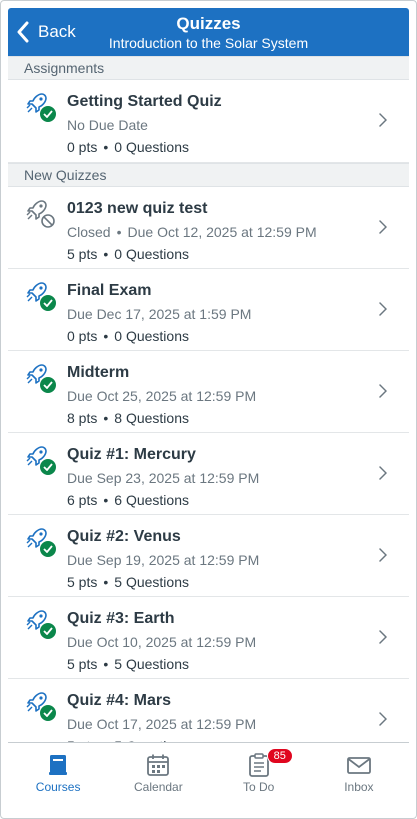 This screenshot has width=417, height=819. Describe the element at coordinates (137, 208) in the screenshot. I see `quiz-title: 0123 new quiz test` at that location.